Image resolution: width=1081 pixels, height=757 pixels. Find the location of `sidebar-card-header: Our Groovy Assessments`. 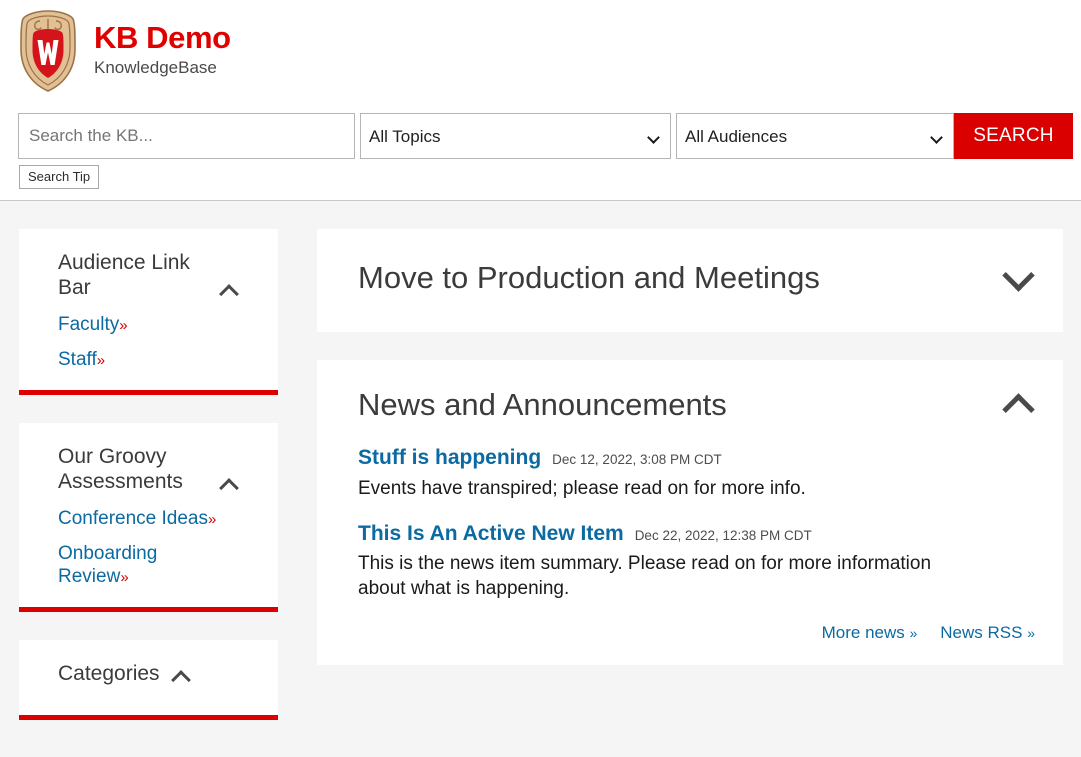

sidebar-card-header: Our Groovy Assessments is located at coordinates (157, 470).